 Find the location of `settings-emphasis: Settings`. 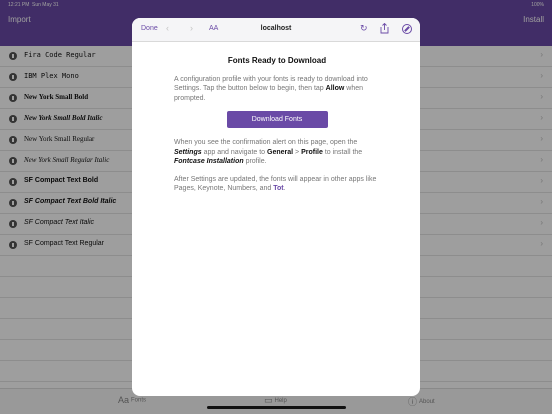

settings-emphasis: Settings is located at coordinates (188, 152).